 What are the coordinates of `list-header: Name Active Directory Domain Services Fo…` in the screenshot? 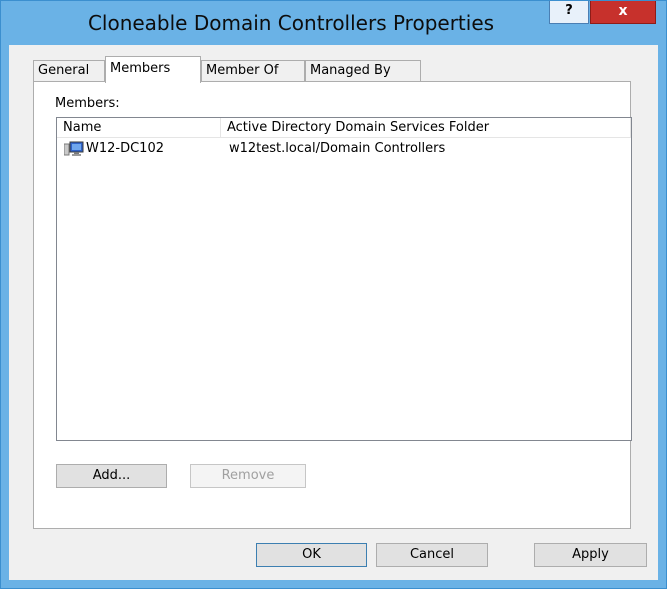 It's located at (344, 128).